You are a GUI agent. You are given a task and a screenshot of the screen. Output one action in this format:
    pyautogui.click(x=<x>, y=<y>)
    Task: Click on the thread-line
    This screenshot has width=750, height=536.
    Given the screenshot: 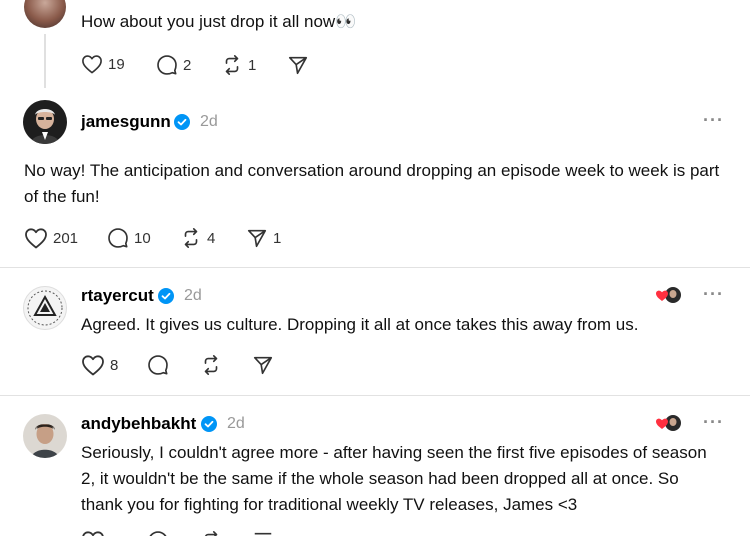 What is the action you would take?
    pyautogui.click(x=45, y=61)
    